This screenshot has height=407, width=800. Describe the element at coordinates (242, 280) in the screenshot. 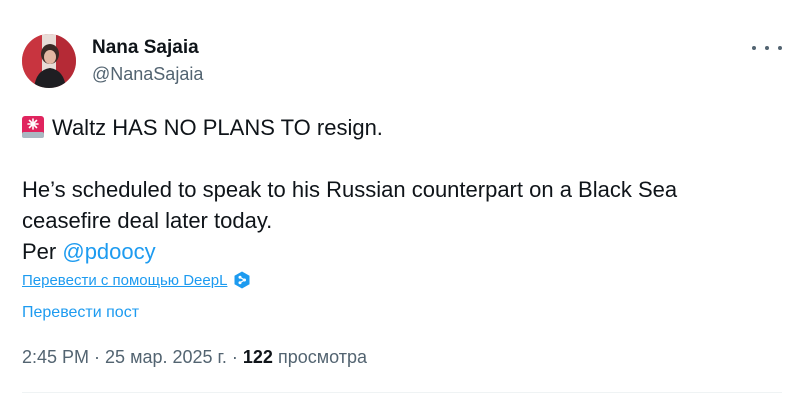

I see `deepl-icon` at that location.